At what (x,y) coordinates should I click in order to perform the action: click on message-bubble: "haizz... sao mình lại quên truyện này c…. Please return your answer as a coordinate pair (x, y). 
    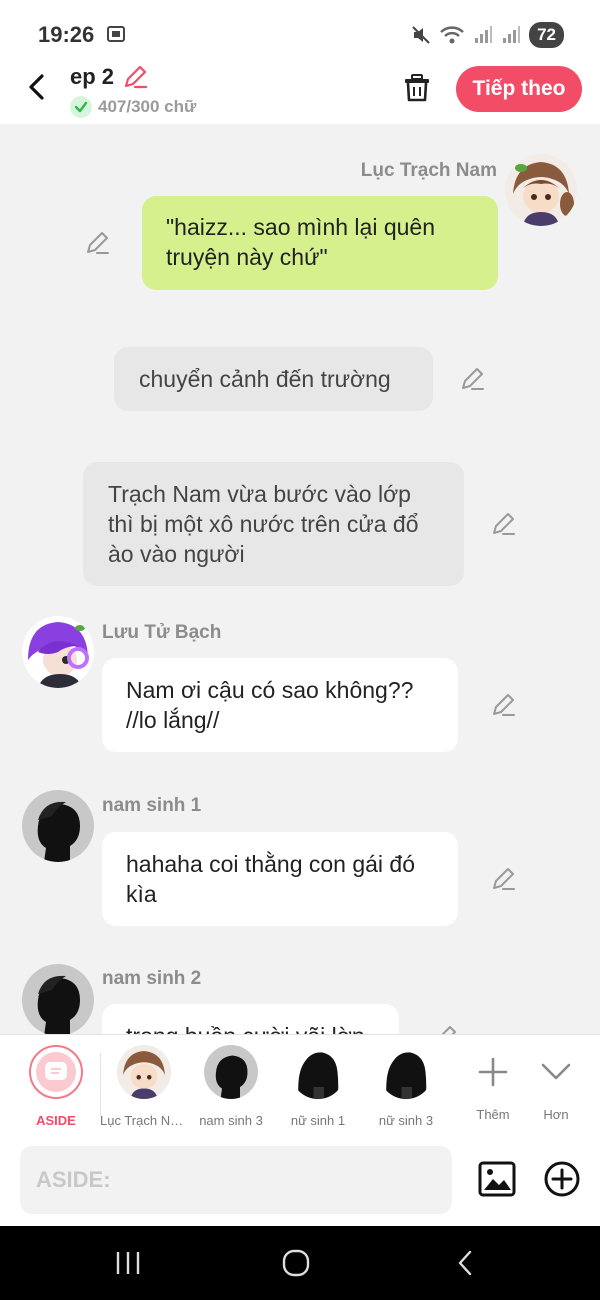
    Looking at the image, I should click on (320, 243).